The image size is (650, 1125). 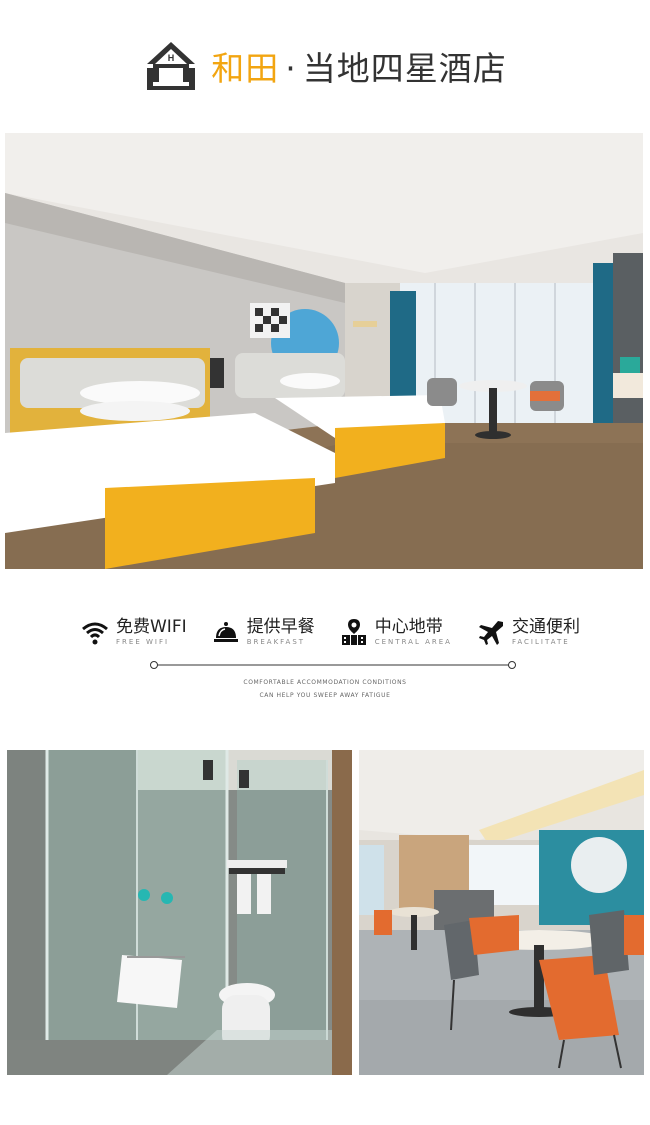 What do you see at coordinates (280, 627) in the screenshot?
I see `feature-label: 提供早餐` at bounding box center [280, 627].